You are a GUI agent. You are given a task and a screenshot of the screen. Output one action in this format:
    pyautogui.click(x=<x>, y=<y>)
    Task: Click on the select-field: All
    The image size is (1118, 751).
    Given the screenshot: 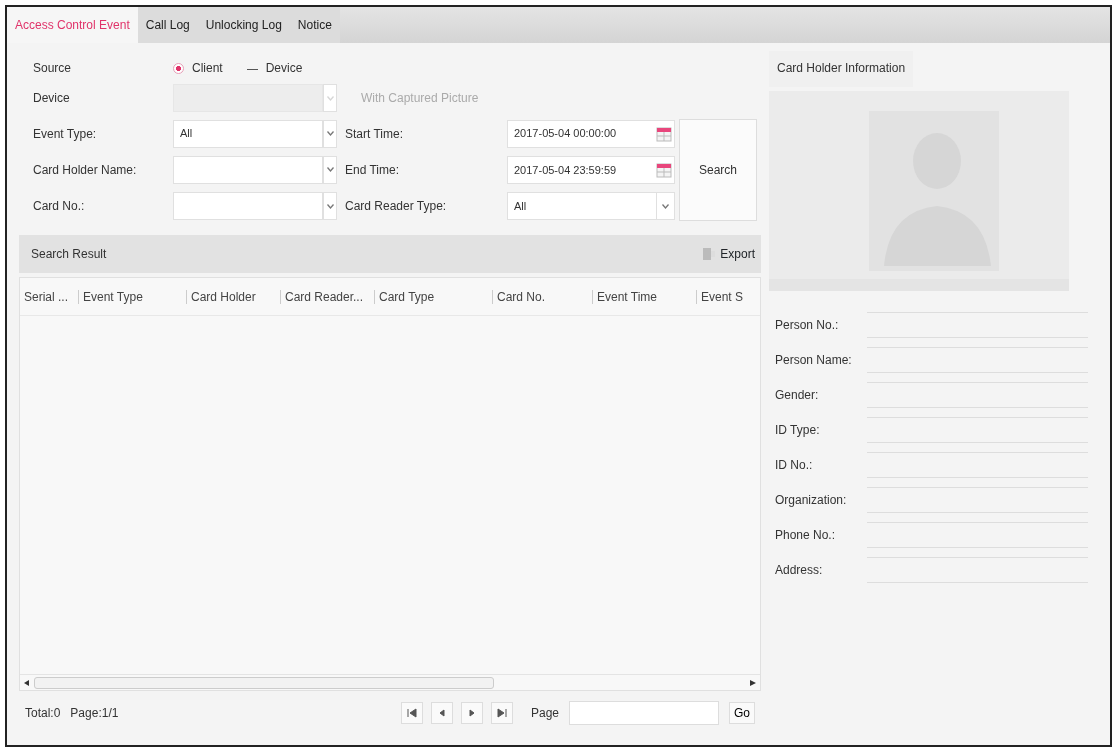 What is the action you would take?
    pyautogui.click(x=591, y=206)
    